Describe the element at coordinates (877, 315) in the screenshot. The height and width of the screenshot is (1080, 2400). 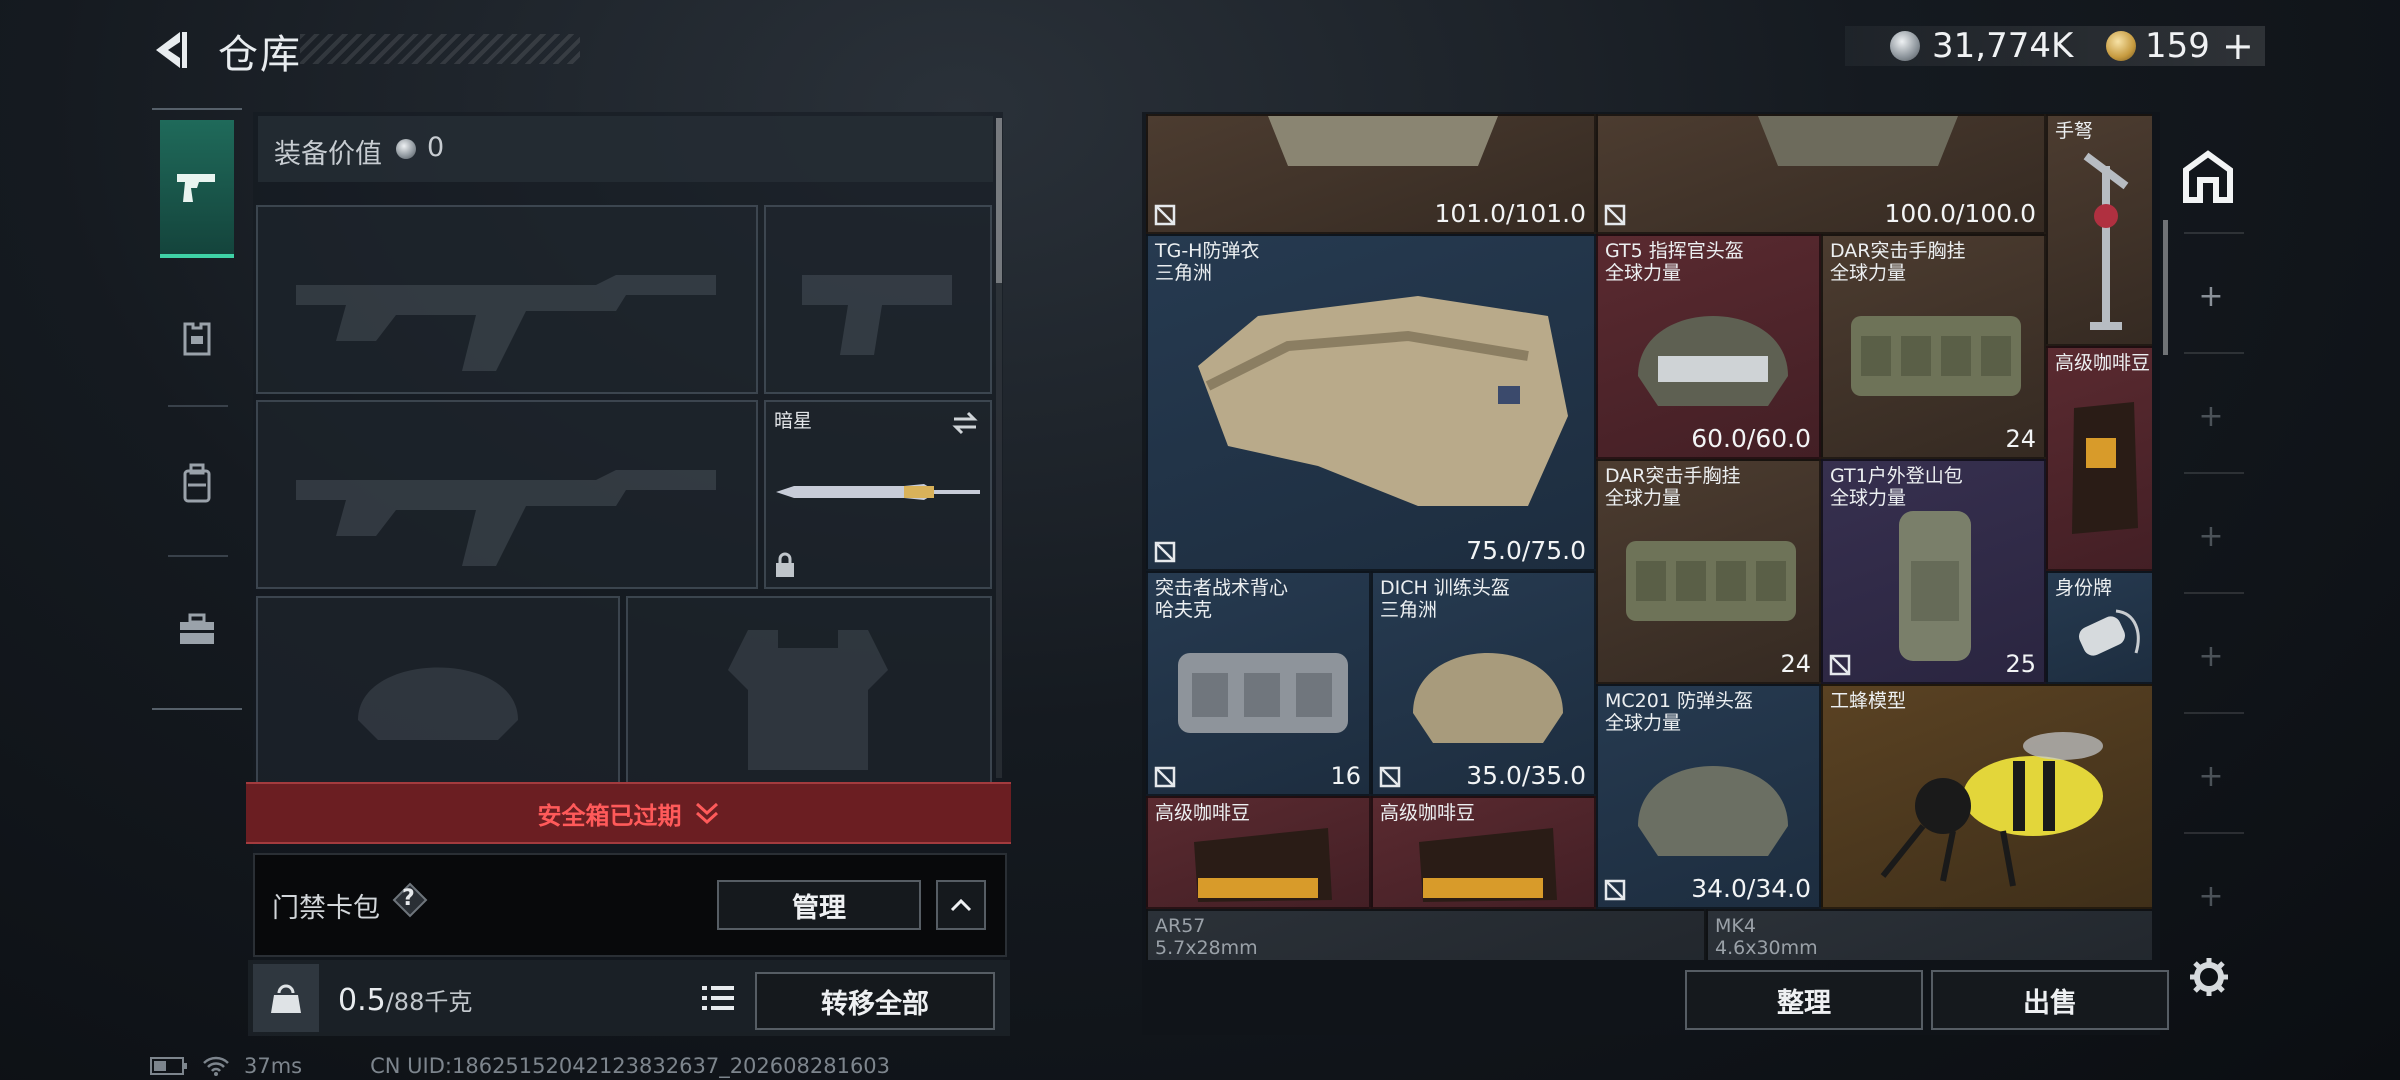
I see `pistol-silhouette-icon` at that location.